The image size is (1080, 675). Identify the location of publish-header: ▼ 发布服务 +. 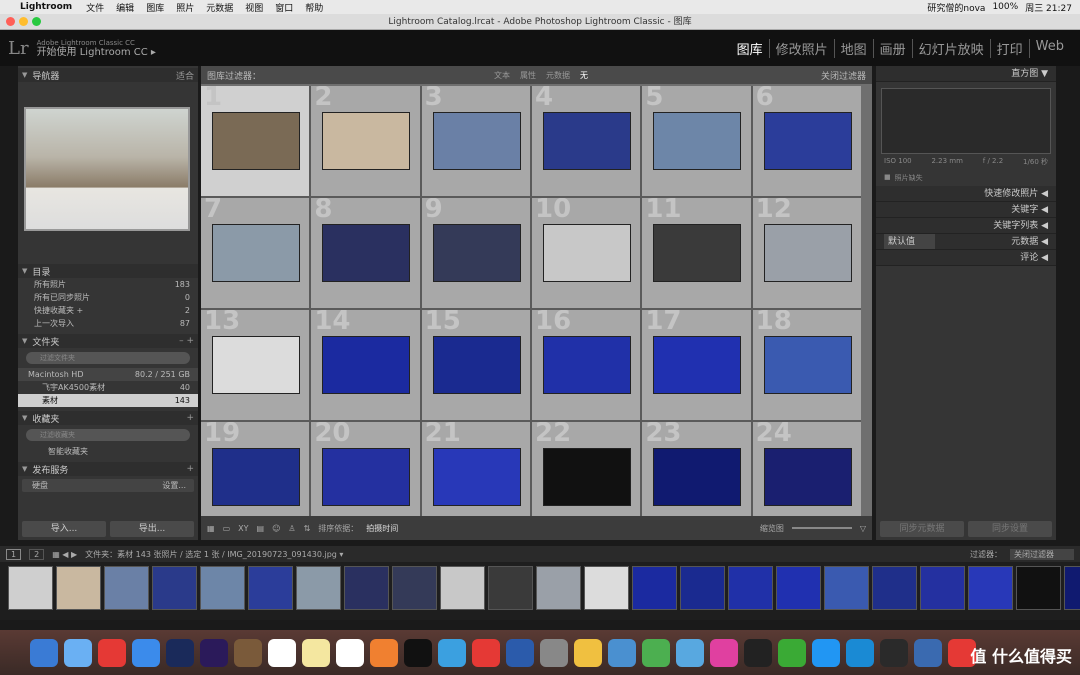
(108, 469).